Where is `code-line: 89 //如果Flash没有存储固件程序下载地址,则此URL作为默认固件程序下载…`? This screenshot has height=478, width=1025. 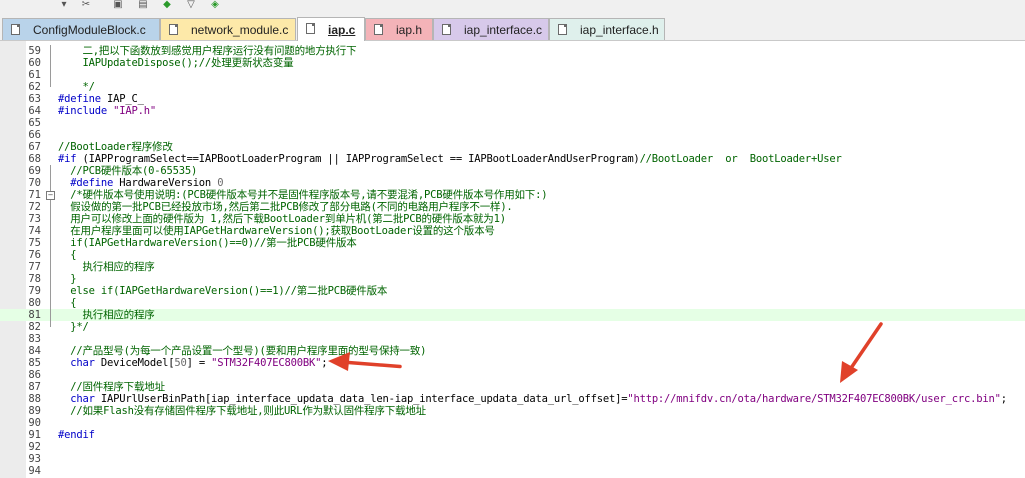 code-line: 89 //如果Flash没有存储固件程序下载地址,则此URL作为默认固件程序下载… is located at coordinates (512, 411).